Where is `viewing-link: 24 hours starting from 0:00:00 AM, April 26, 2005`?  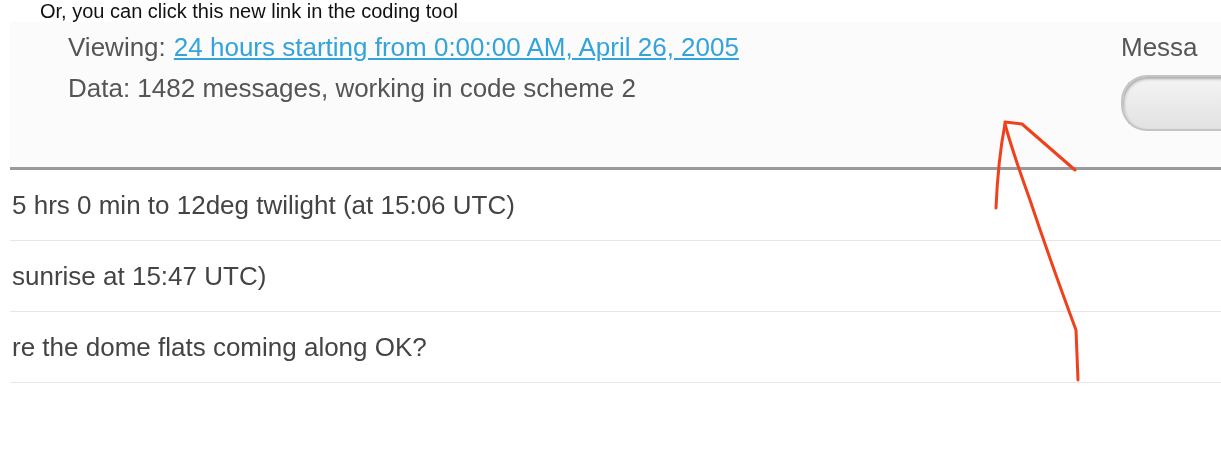
viewing-link: 24 hours starting from 0:00:00 AM, April 26, 2005 is located at coordinates (456, 47).